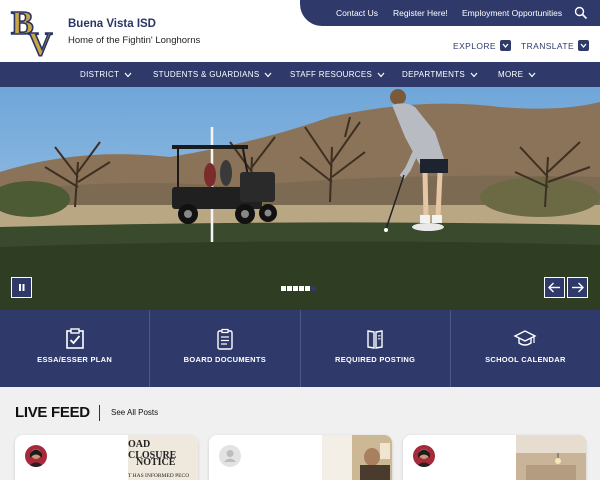 This screenshot has width=600, height=480. I want to click on post-image: OAD CLOSURE NOTICE T HAS INFORMED PECO, so click(163, 457).